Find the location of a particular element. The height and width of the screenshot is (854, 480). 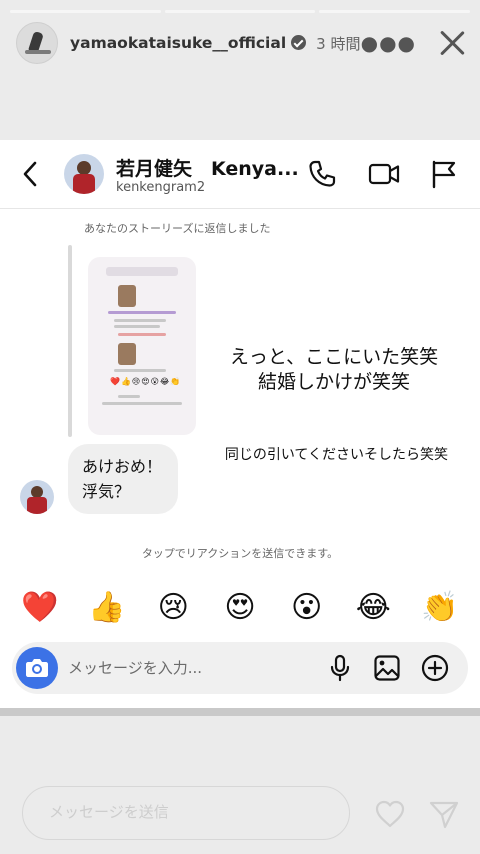

reaction-bar: ❤️ 👍 😢 😍 😮 😂 👏 is located at coordinates (240, 608).